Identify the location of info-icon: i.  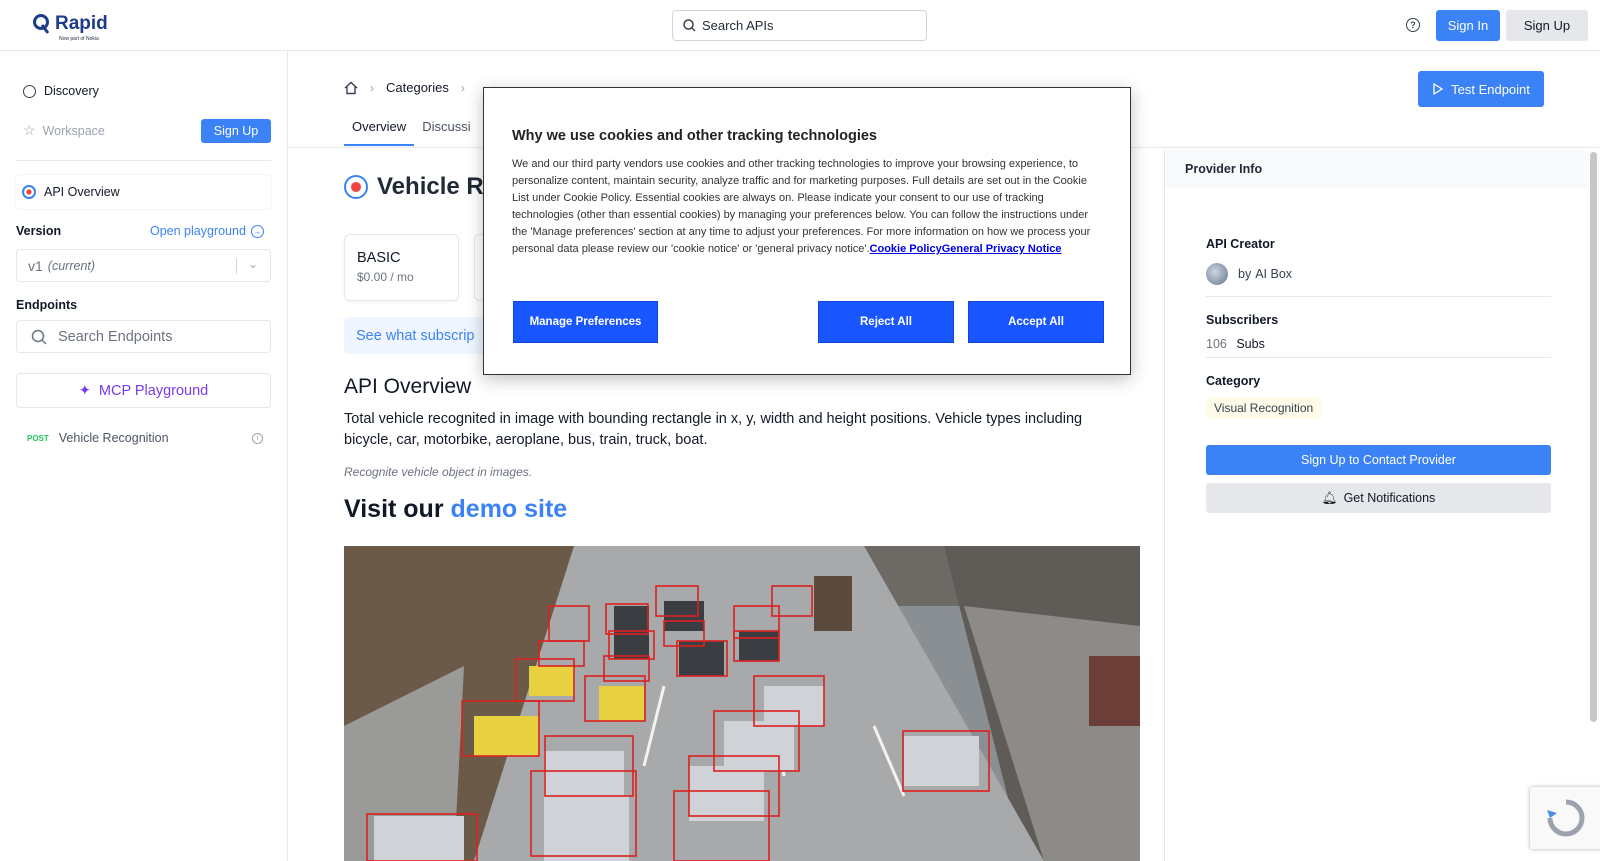
(257, 438).